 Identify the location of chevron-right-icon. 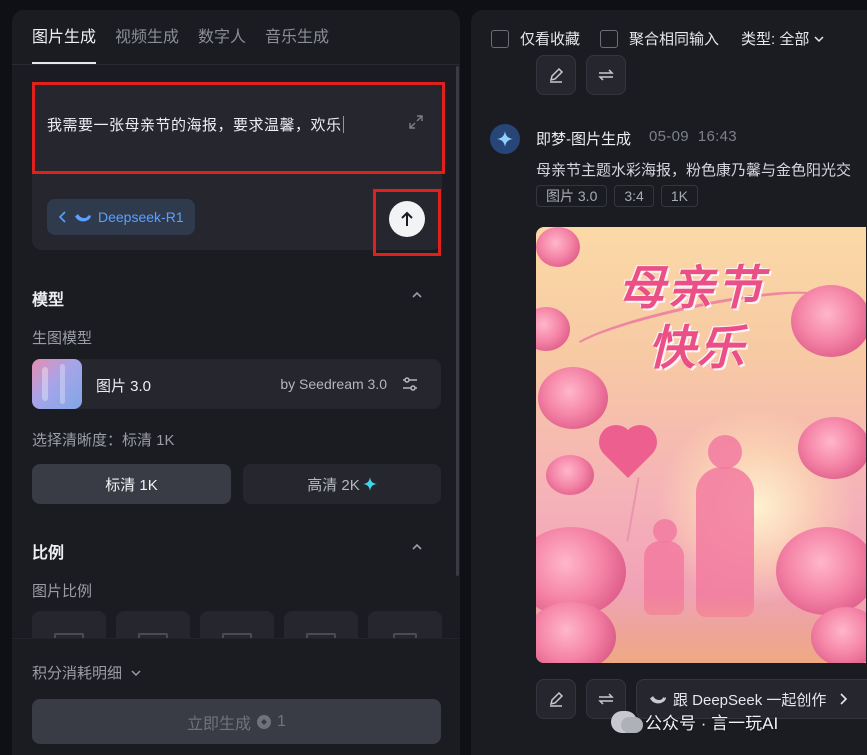
(844, 699).